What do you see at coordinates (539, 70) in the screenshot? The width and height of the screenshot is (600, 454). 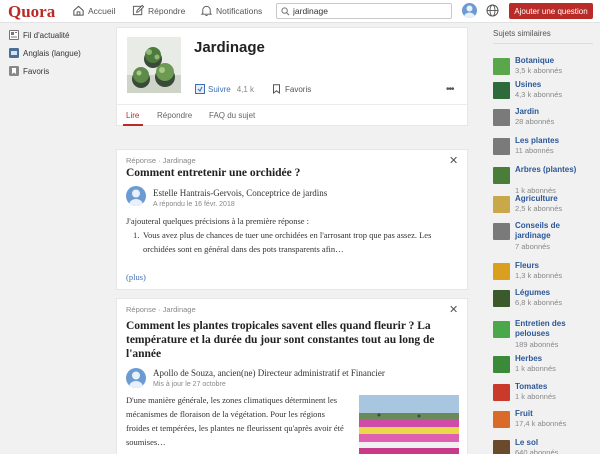 I see `topic-followers: 3,5 k abonnés` at bounding box center [539, 70].